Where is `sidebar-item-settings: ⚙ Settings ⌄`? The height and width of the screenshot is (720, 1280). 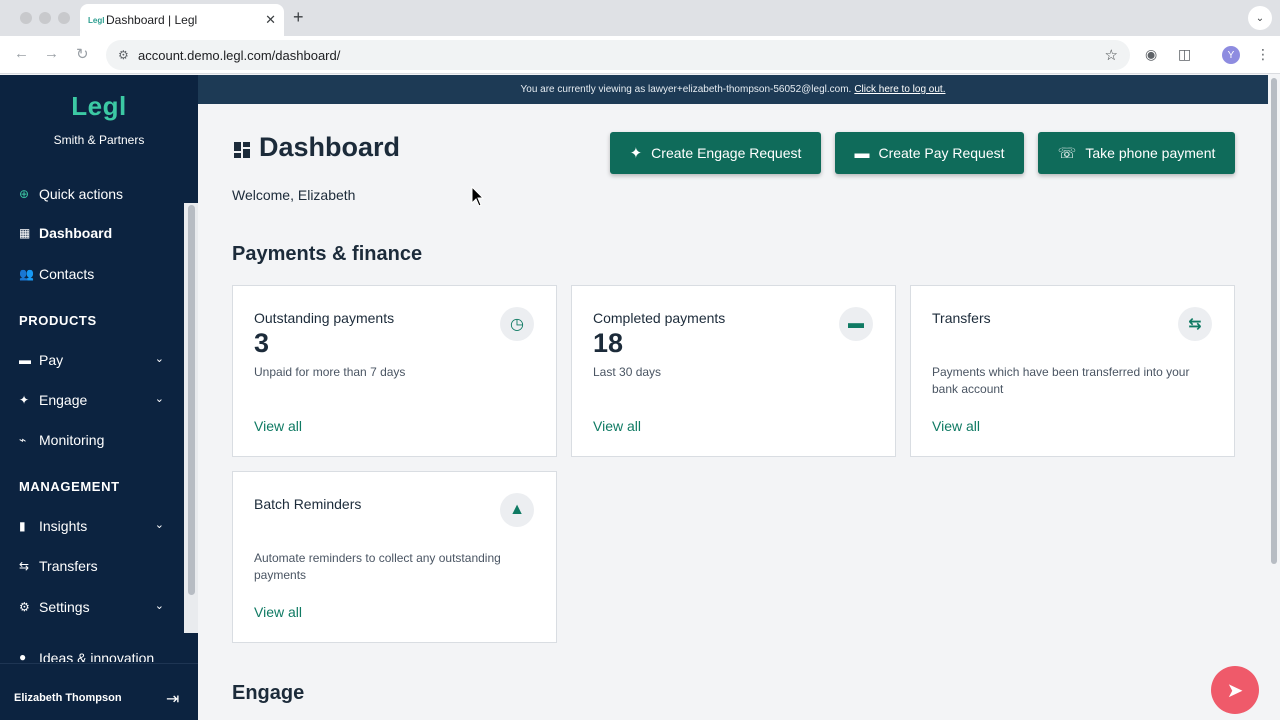
sidebar-item-settings: ⚙ Settings ⌄ is located at coordinates (91, 607).